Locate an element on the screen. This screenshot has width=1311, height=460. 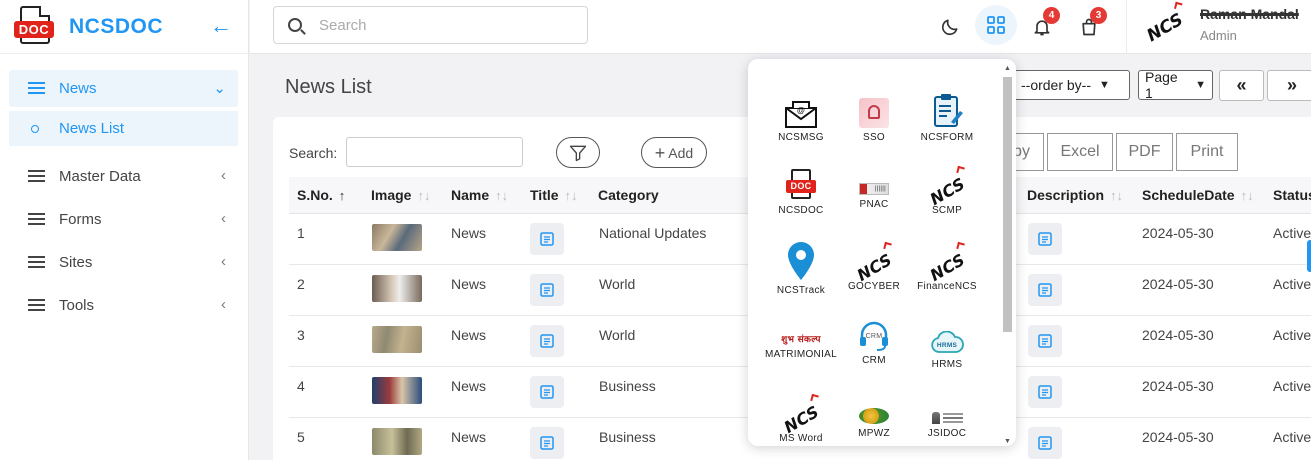
app-scmp: NCS SCMP is located at coordinates (947, 188).